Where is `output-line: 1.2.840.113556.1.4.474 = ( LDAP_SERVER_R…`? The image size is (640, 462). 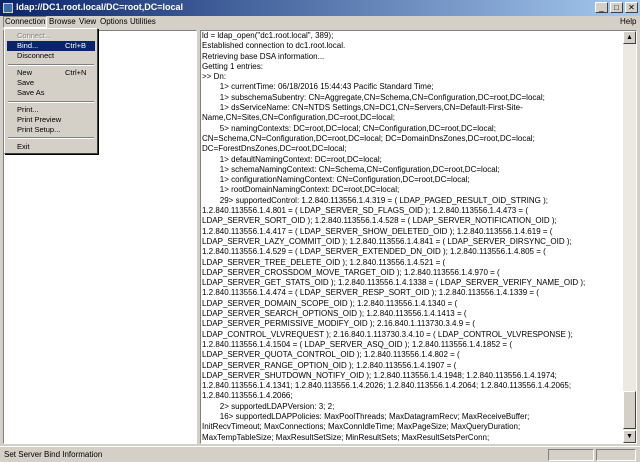 output-line: 1.2.840.113556.1.4.474 = ( LDAP_SERVER_R… is located at coordinates (370, 293).